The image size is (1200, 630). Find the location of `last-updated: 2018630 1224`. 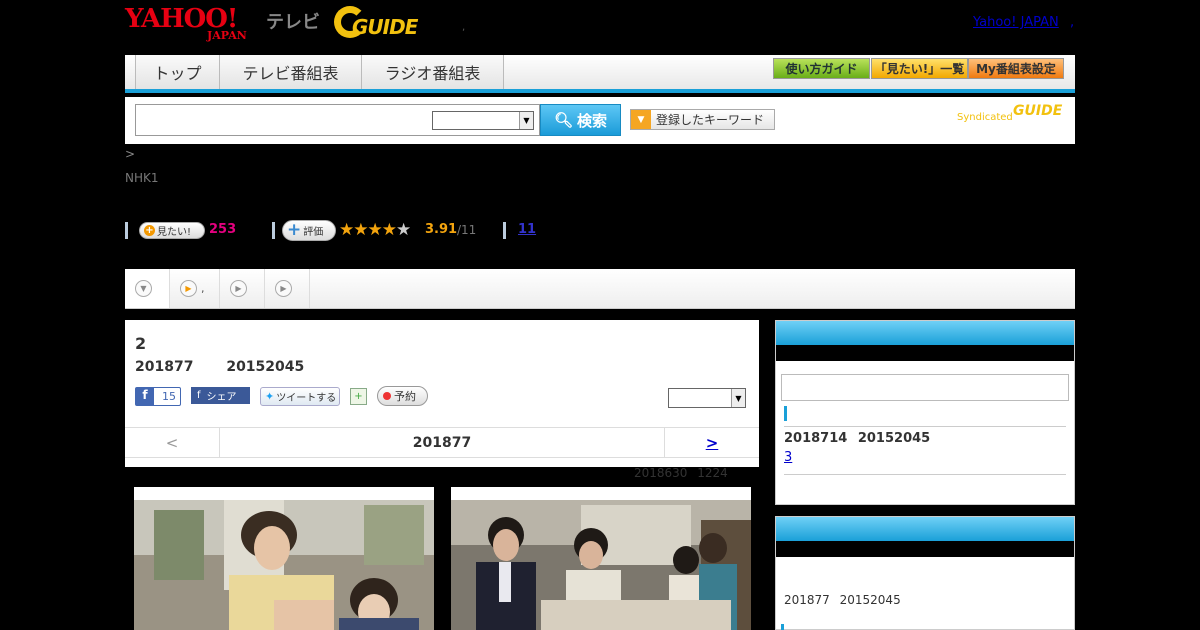

last-updated: 2018630 1224 is located at coordinates (681, 473).